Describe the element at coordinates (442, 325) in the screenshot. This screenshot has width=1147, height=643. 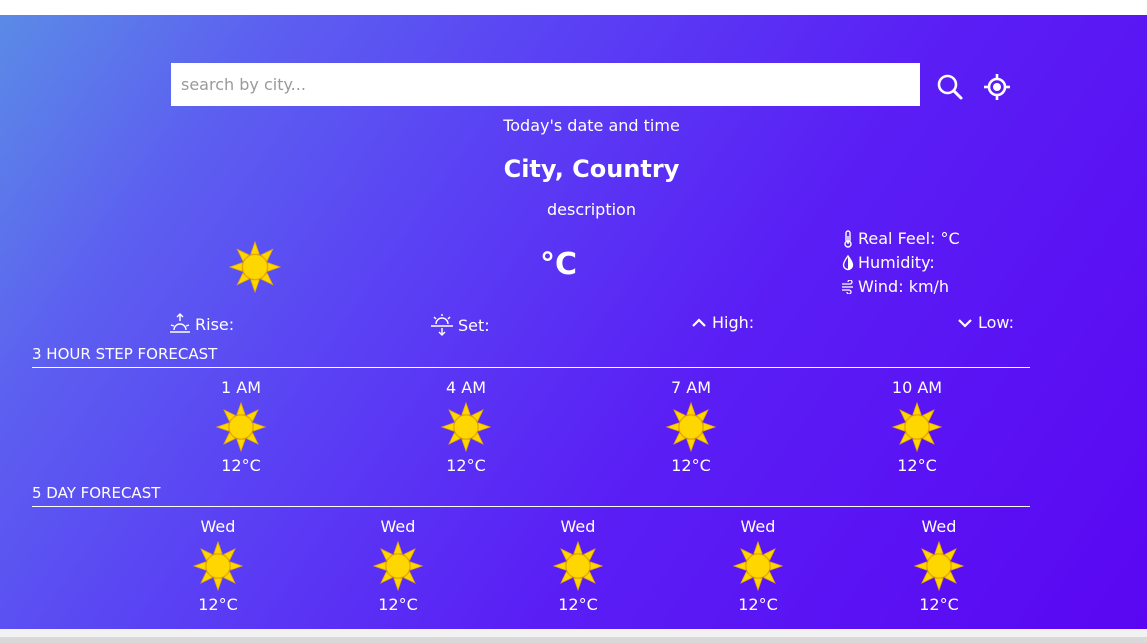
I see `sunset-icon` at that location.